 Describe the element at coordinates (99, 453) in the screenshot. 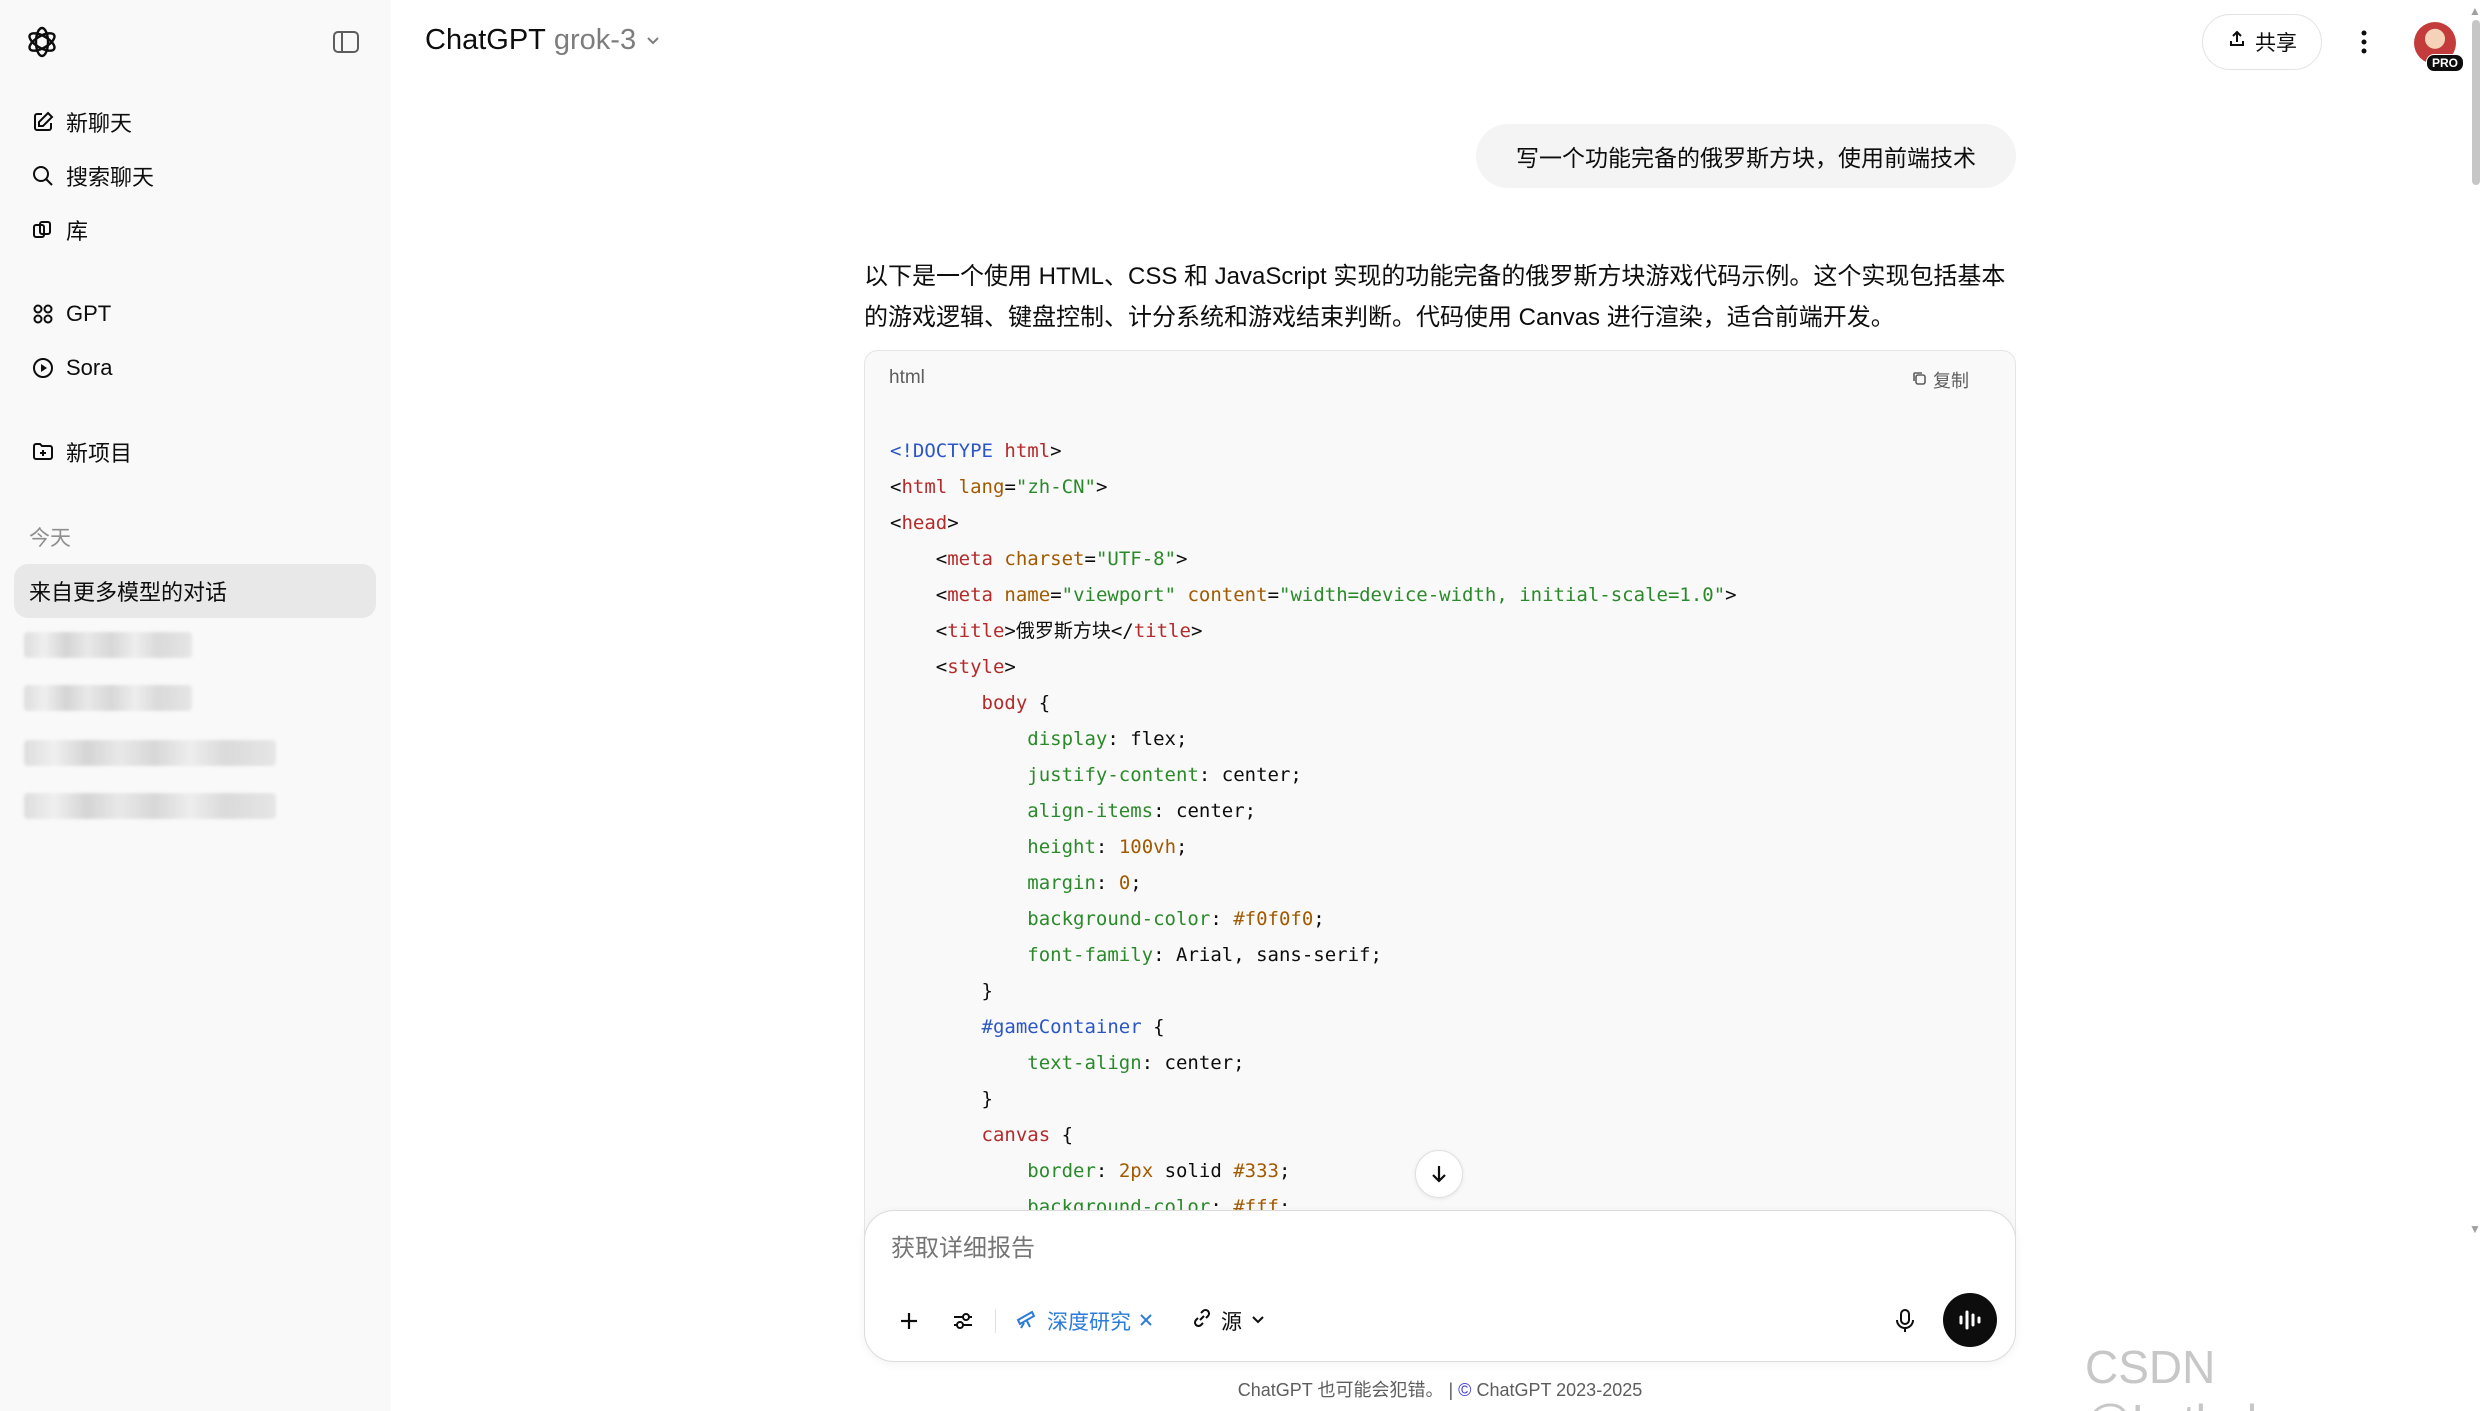

I see `new-project-label: 新项目` at that location.